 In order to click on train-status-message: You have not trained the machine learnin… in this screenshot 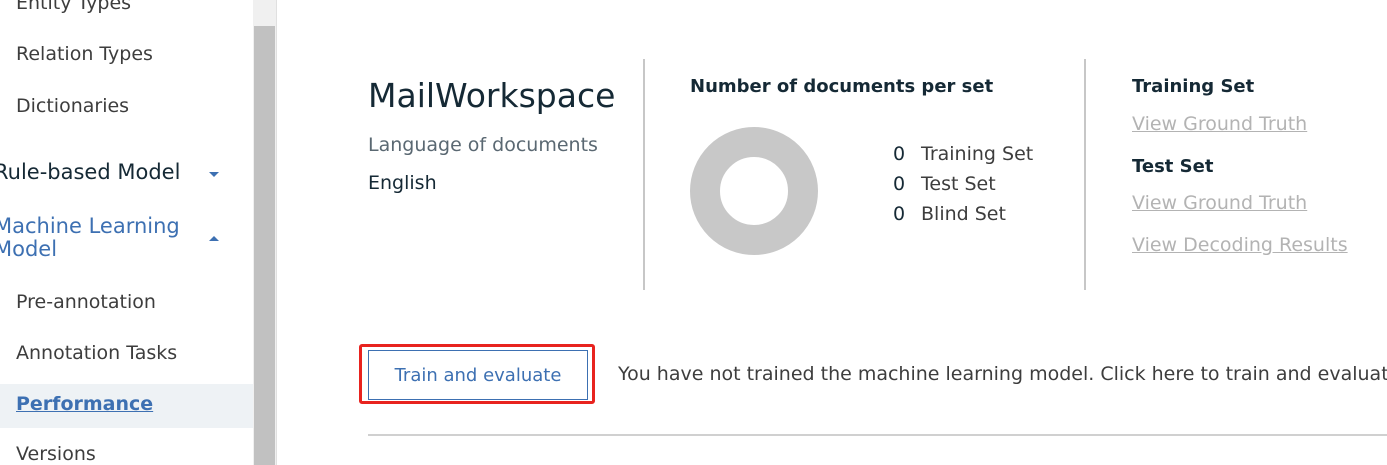, I will do `click(1002, 374)`.